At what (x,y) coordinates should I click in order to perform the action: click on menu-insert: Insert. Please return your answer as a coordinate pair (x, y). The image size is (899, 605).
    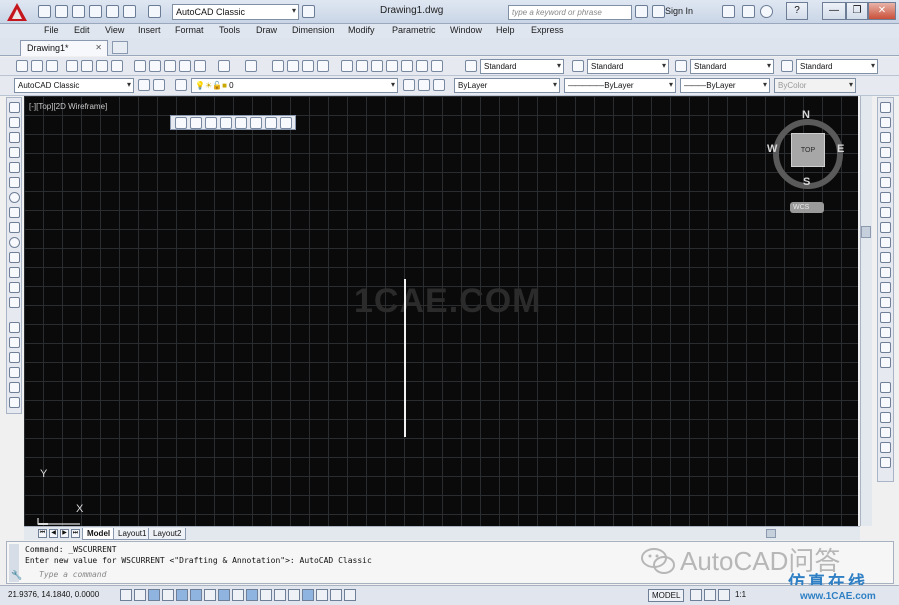
    Looking at the image, I should click on (149, 30).